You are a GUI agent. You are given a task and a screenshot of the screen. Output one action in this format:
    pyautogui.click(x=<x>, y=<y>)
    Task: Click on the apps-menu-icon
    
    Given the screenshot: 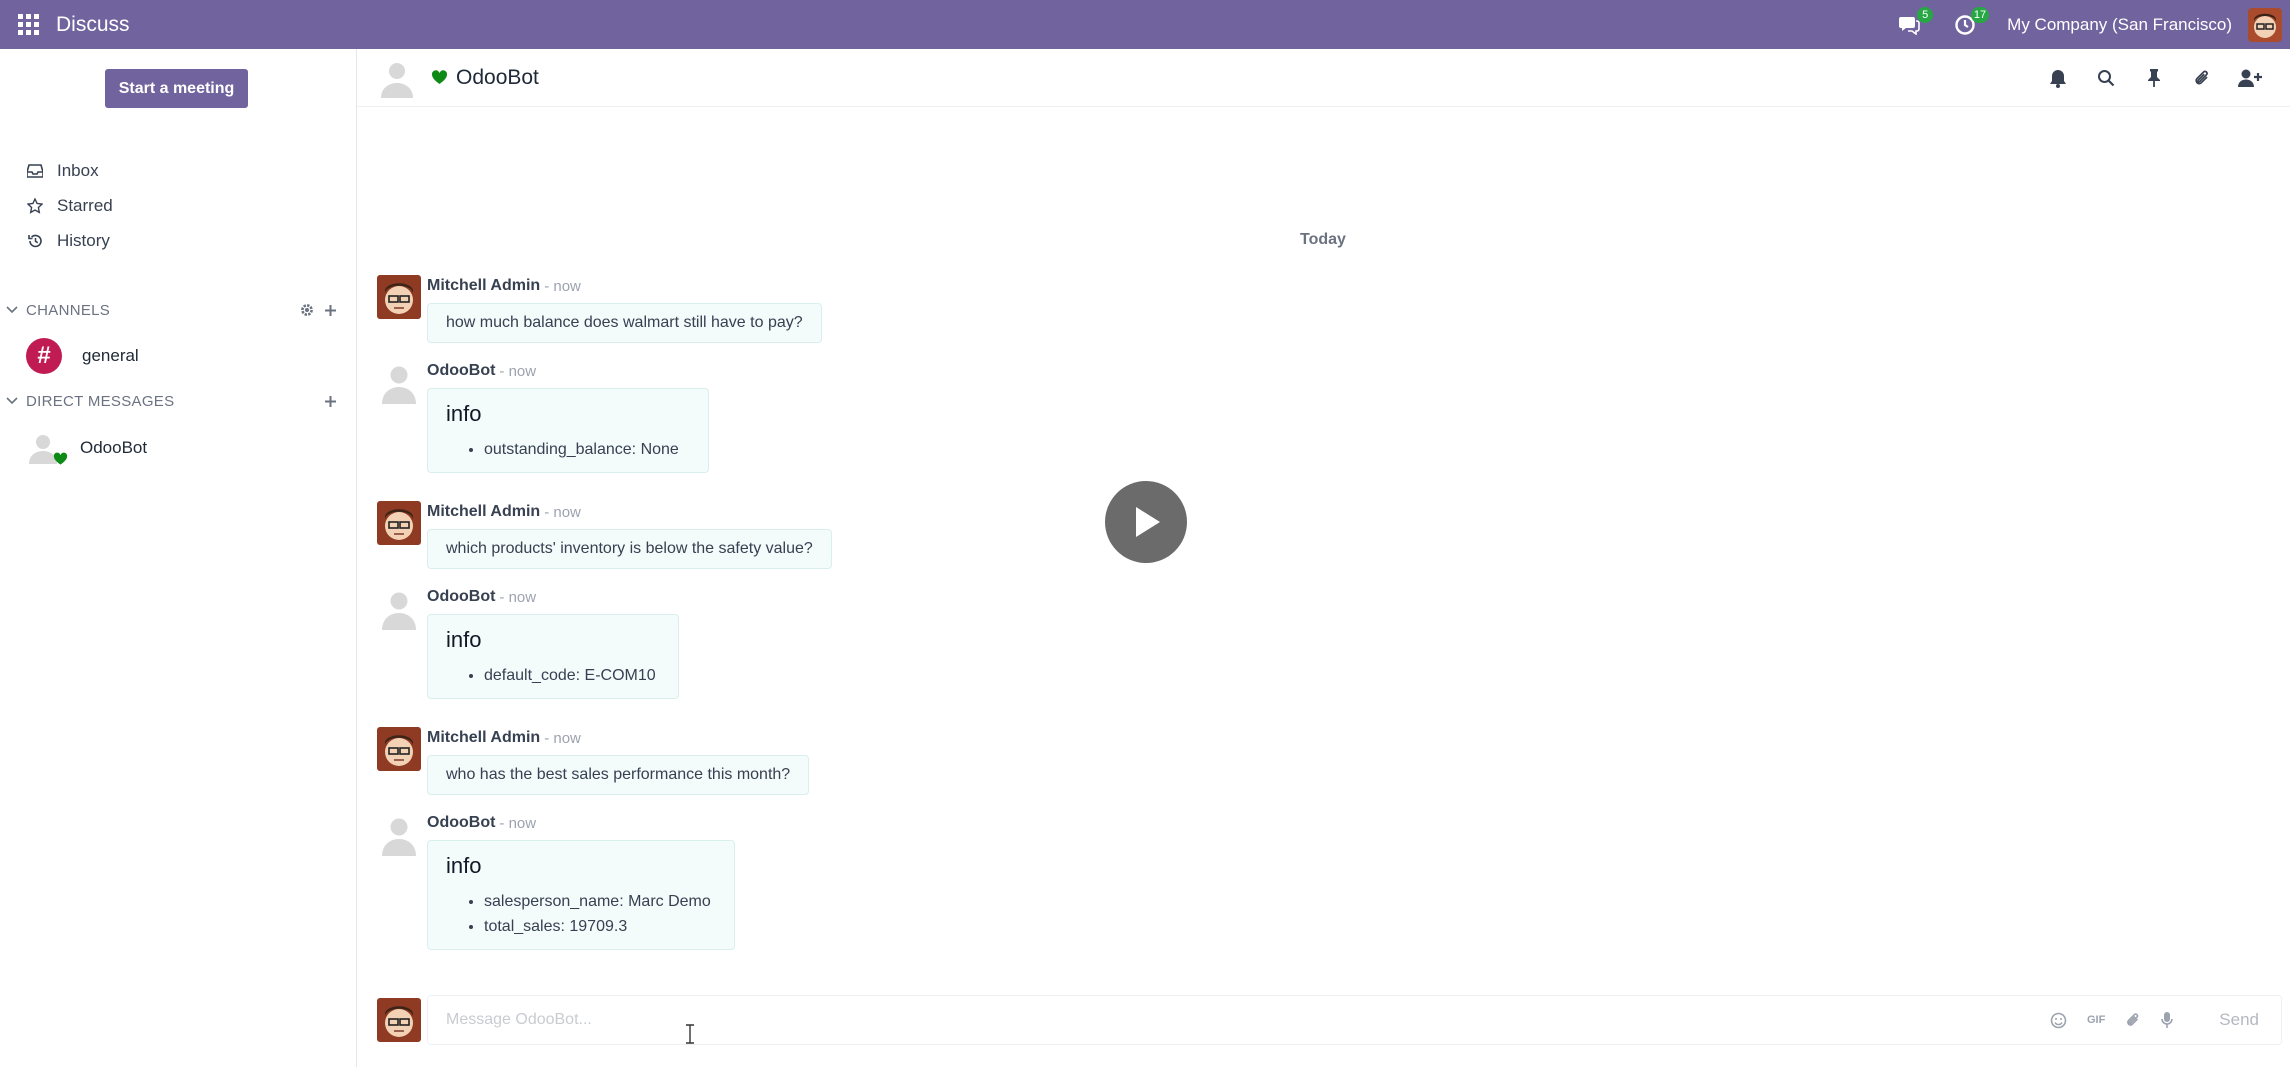 What is the action you would take?
    pyautogui.click(x=29, y=24)
    